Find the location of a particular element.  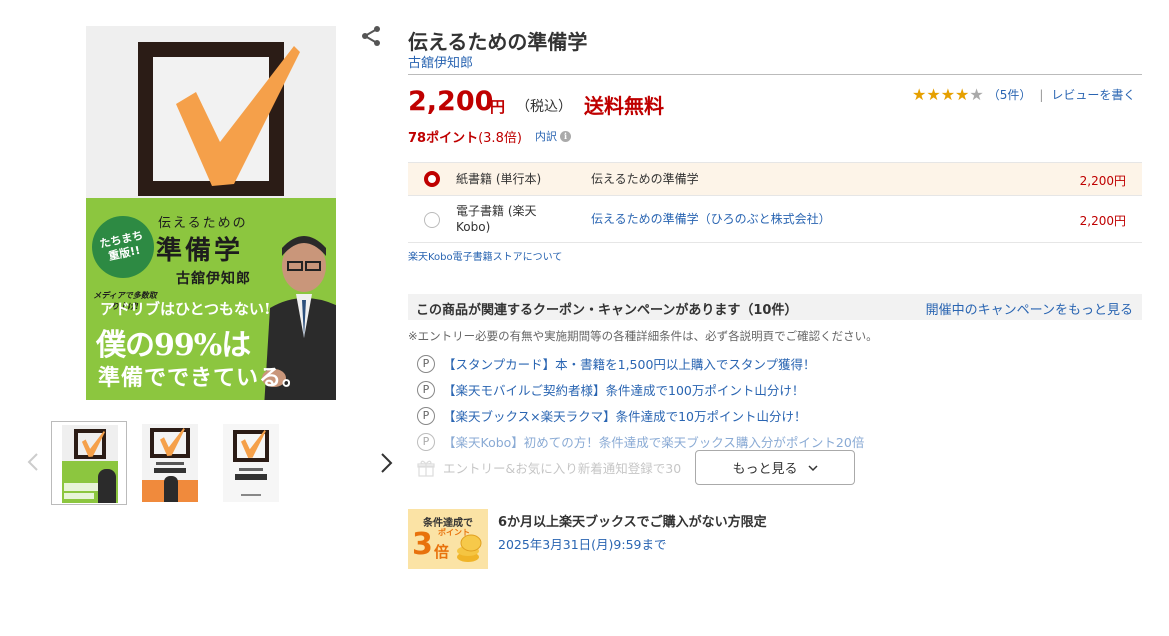

price: 2,200 is located at coordinates (451, 101).